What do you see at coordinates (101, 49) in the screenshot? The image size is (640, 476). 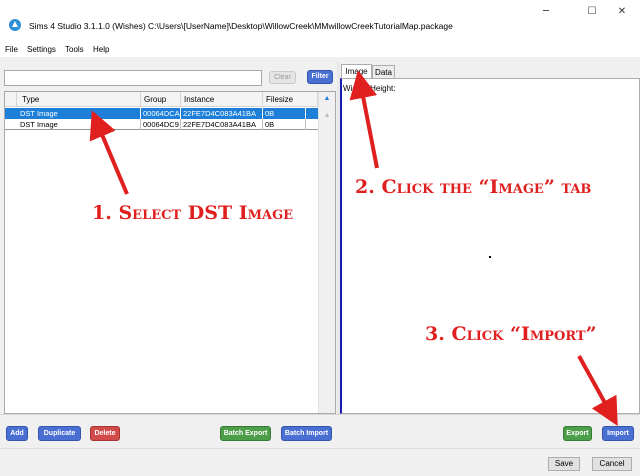 I see `menu-help: Help` at bounding box center [101, 49].